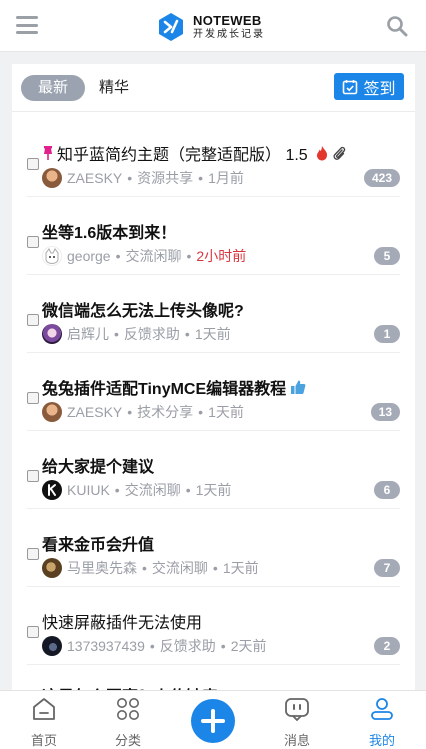 The image size is (426, 749). I want to click on topic-item: 看来金币会升值 马里奥先森 • 交流闲聊 • 1天前 7, so click(213, 548).